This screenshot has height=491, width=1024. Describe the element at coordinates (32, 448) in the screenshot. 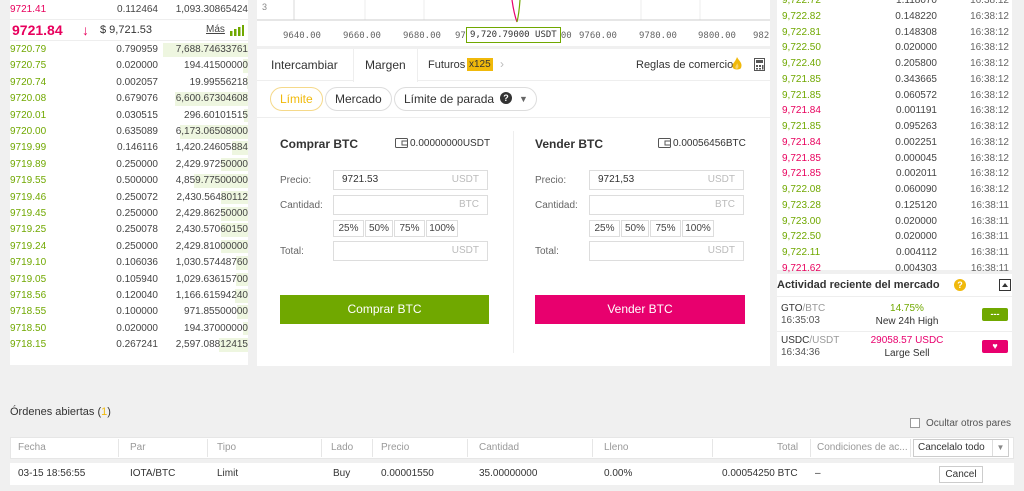

I see `orders-header-cell: Fecha` at that location.